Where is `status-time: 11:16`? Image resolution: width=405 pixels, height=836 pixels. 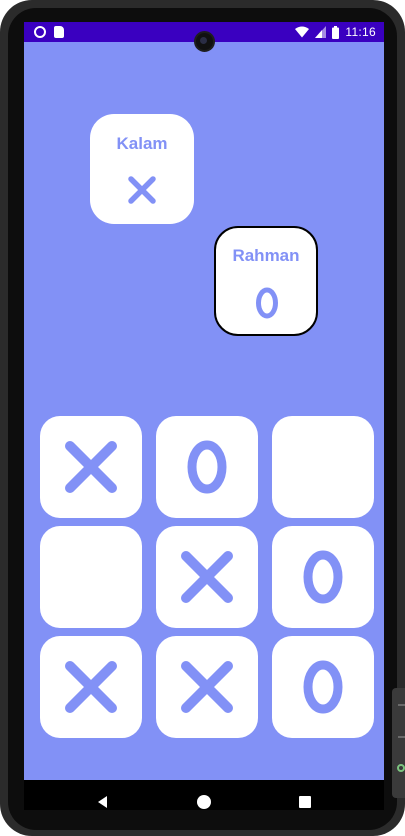
status-time: 11:16 is located at coordinates (360, 32).